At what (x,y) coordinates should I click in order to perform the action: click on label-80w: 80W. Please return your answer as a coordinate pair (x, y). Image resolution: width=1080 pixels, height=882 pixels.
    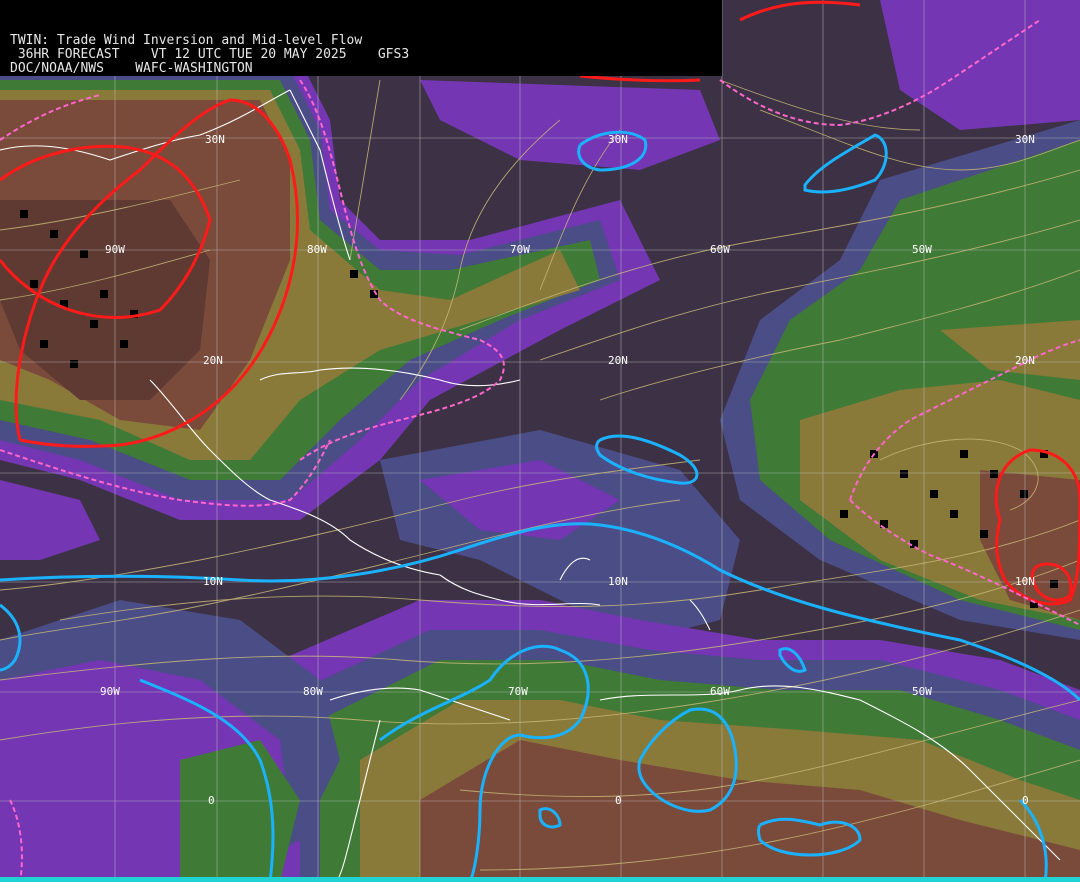
    Looking at the image, I should click on (317, 249).